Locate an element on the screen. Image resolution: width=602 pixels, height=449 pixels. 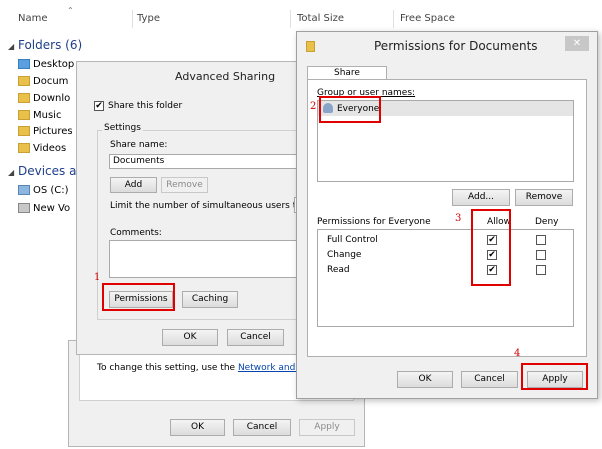
permissions-for-label: Permissions for Everyone is located at coordinates (374, 222).